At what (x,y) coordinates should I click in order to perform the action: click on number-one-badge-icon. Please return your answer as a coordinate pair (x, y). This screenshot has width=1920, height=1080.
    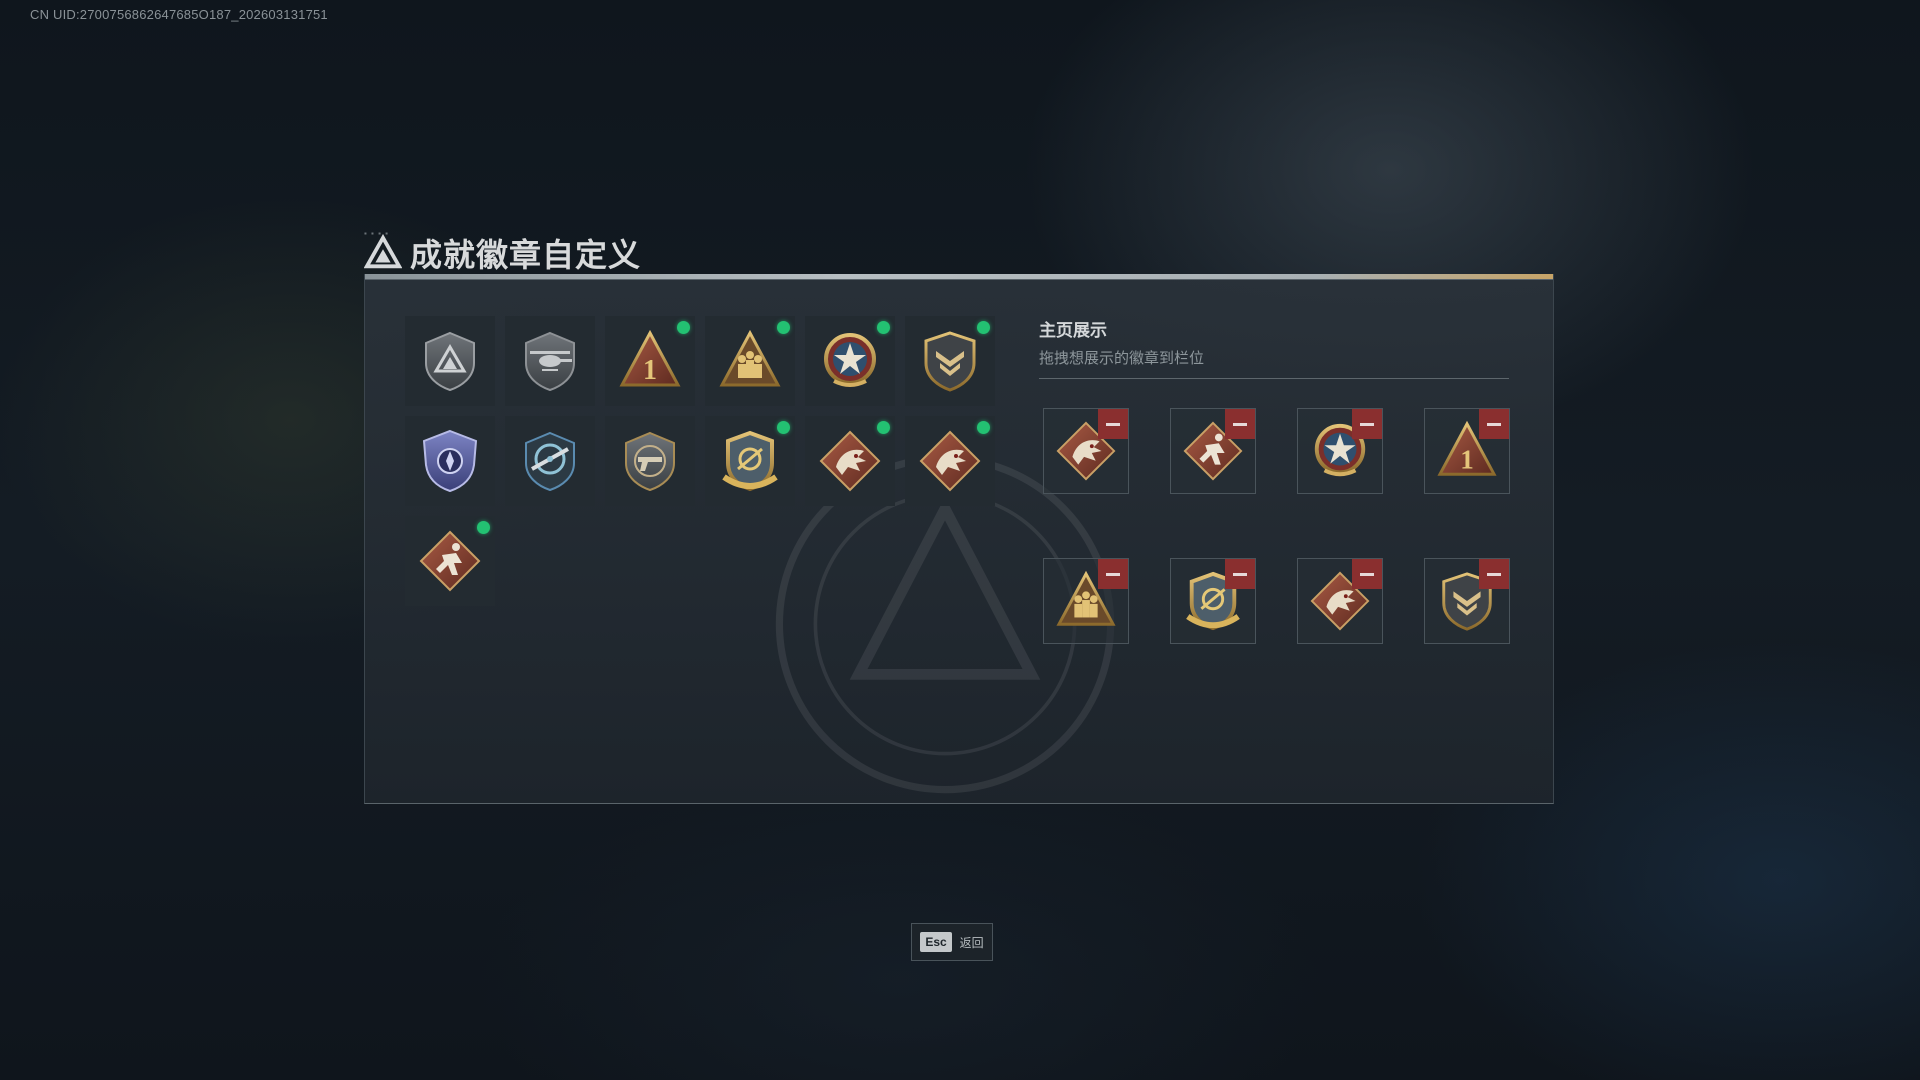
    Looking at the image, I should click on (650, 361).